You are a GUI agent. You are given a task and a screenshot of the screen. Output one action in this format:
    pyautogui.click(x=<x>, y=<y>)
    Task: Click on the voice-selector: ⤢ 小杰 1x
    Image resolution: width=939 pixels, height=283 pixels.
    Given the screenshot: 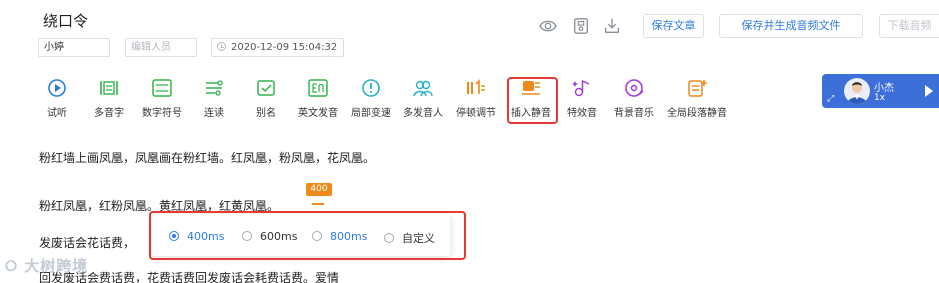 What is the action you would take?
    pyautogui.click(x=880, y=91)
    